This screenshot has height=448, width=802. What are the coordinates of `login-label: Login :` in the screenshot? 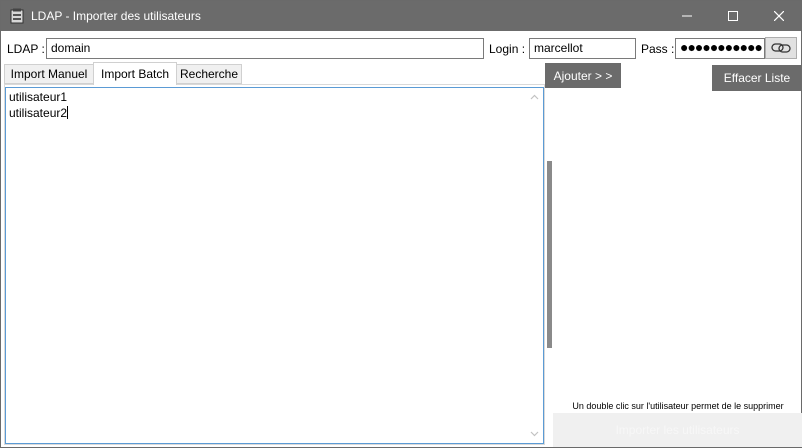 It's located at (507, 49).